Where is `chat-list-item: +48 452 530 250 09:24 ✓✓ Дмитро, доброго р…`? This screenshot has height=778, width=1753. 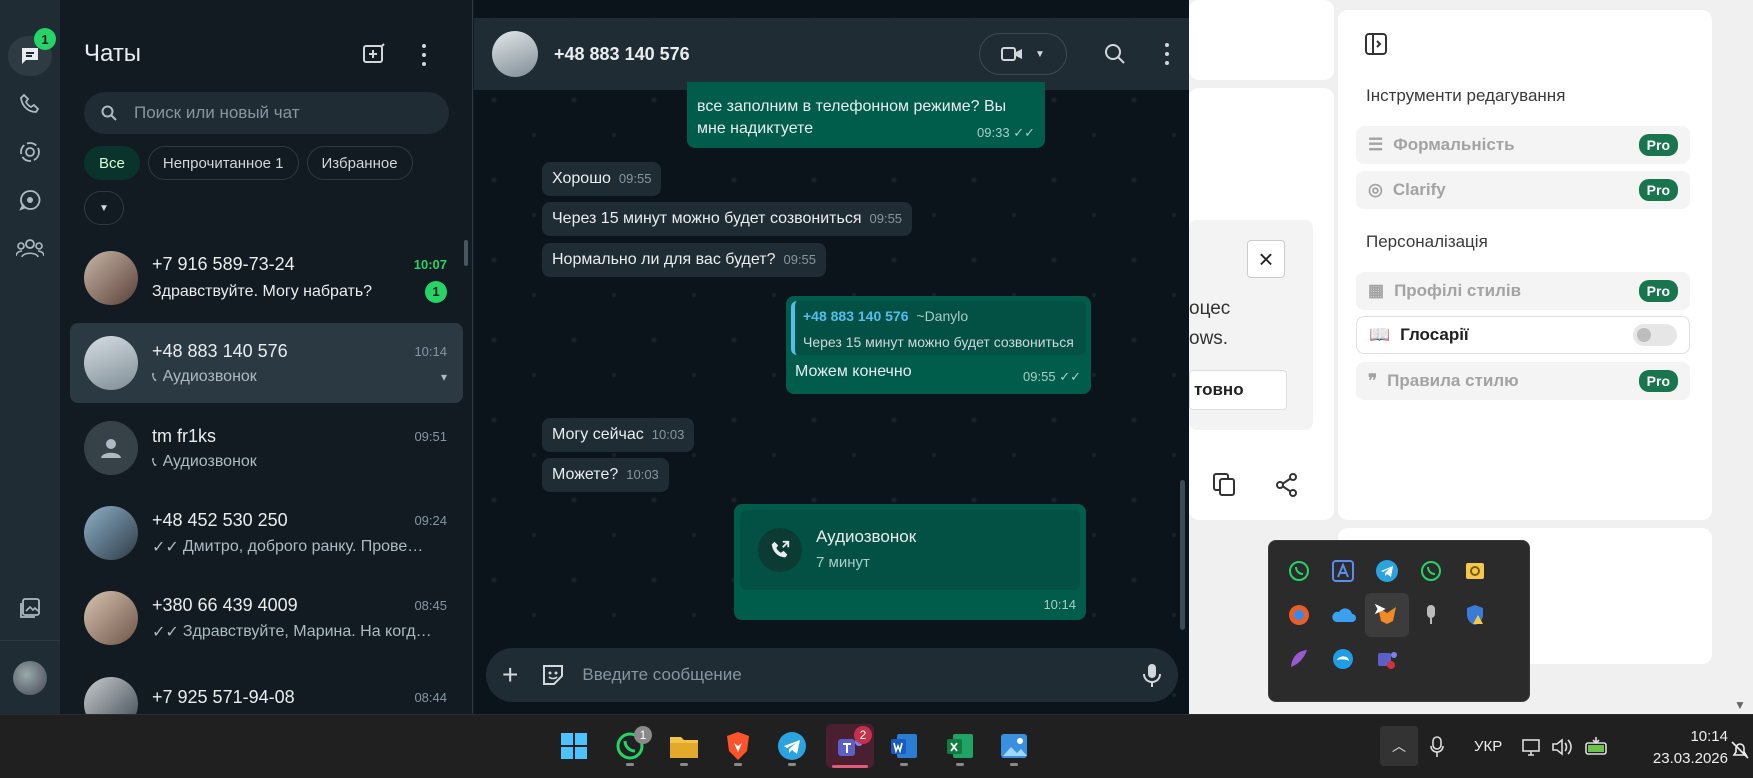 chat-list-item: +48 452 530 250 09:24 ✓✓ Дмитро, доброго р… is located at coordinates (266, 533).